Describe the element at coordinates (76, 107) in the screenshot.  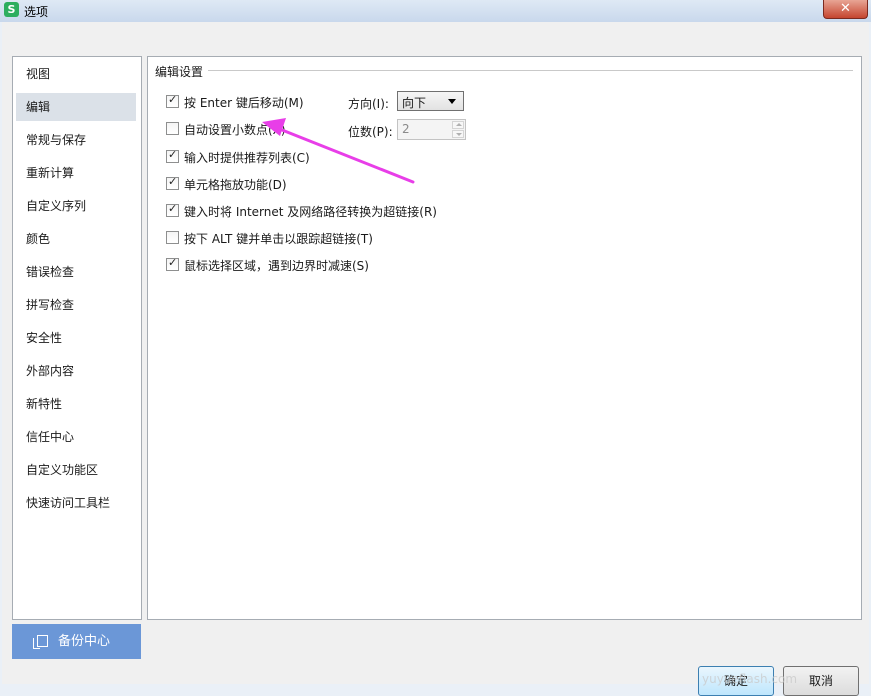
I see `sidebar-item-edit: 编辑` at that location.